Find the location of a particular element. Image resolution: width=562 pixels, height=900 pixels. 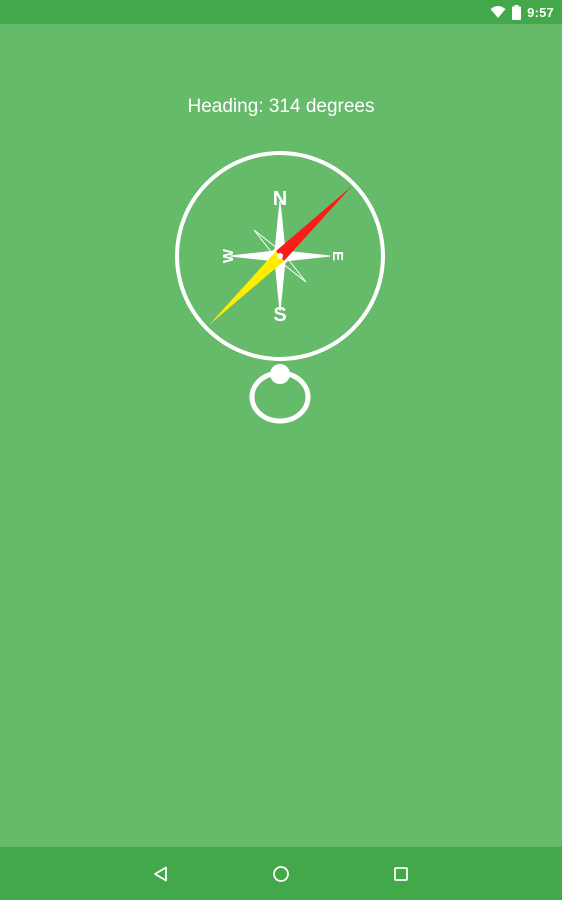

back-button is located at coordinates (161, 874).